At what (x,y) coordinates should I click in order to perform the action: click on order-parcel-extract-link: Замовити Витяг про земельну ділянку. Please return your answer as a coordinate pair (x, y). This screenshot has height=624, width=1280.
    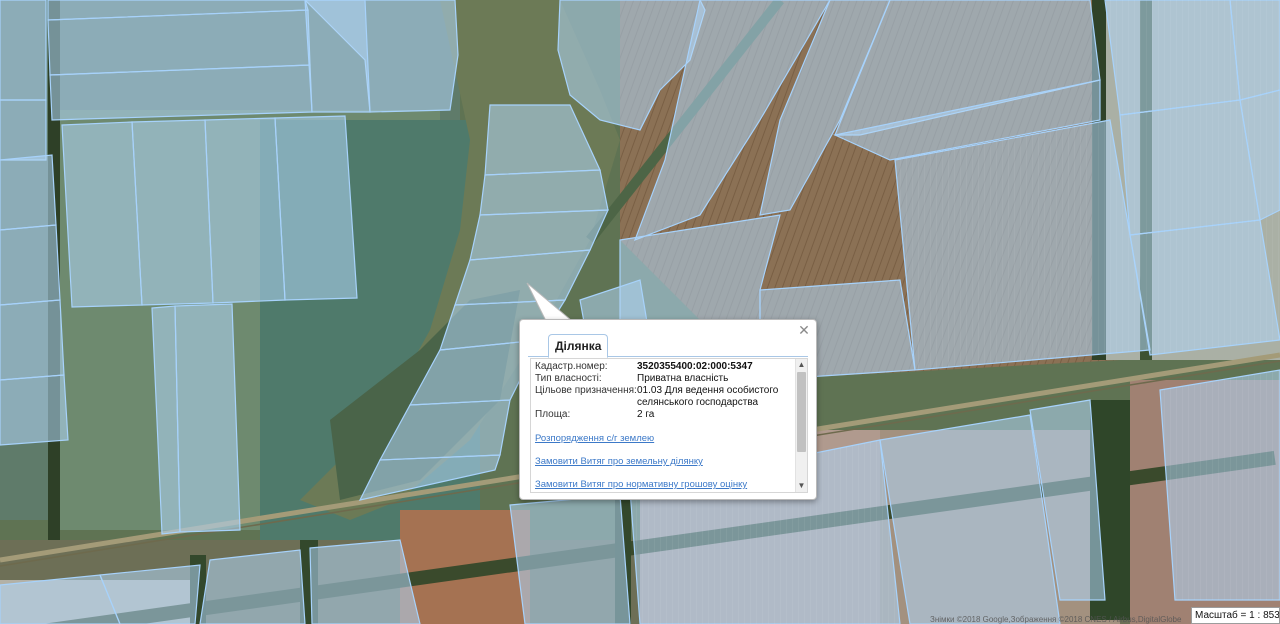
    Looking at the image, I should click on (619, 461).